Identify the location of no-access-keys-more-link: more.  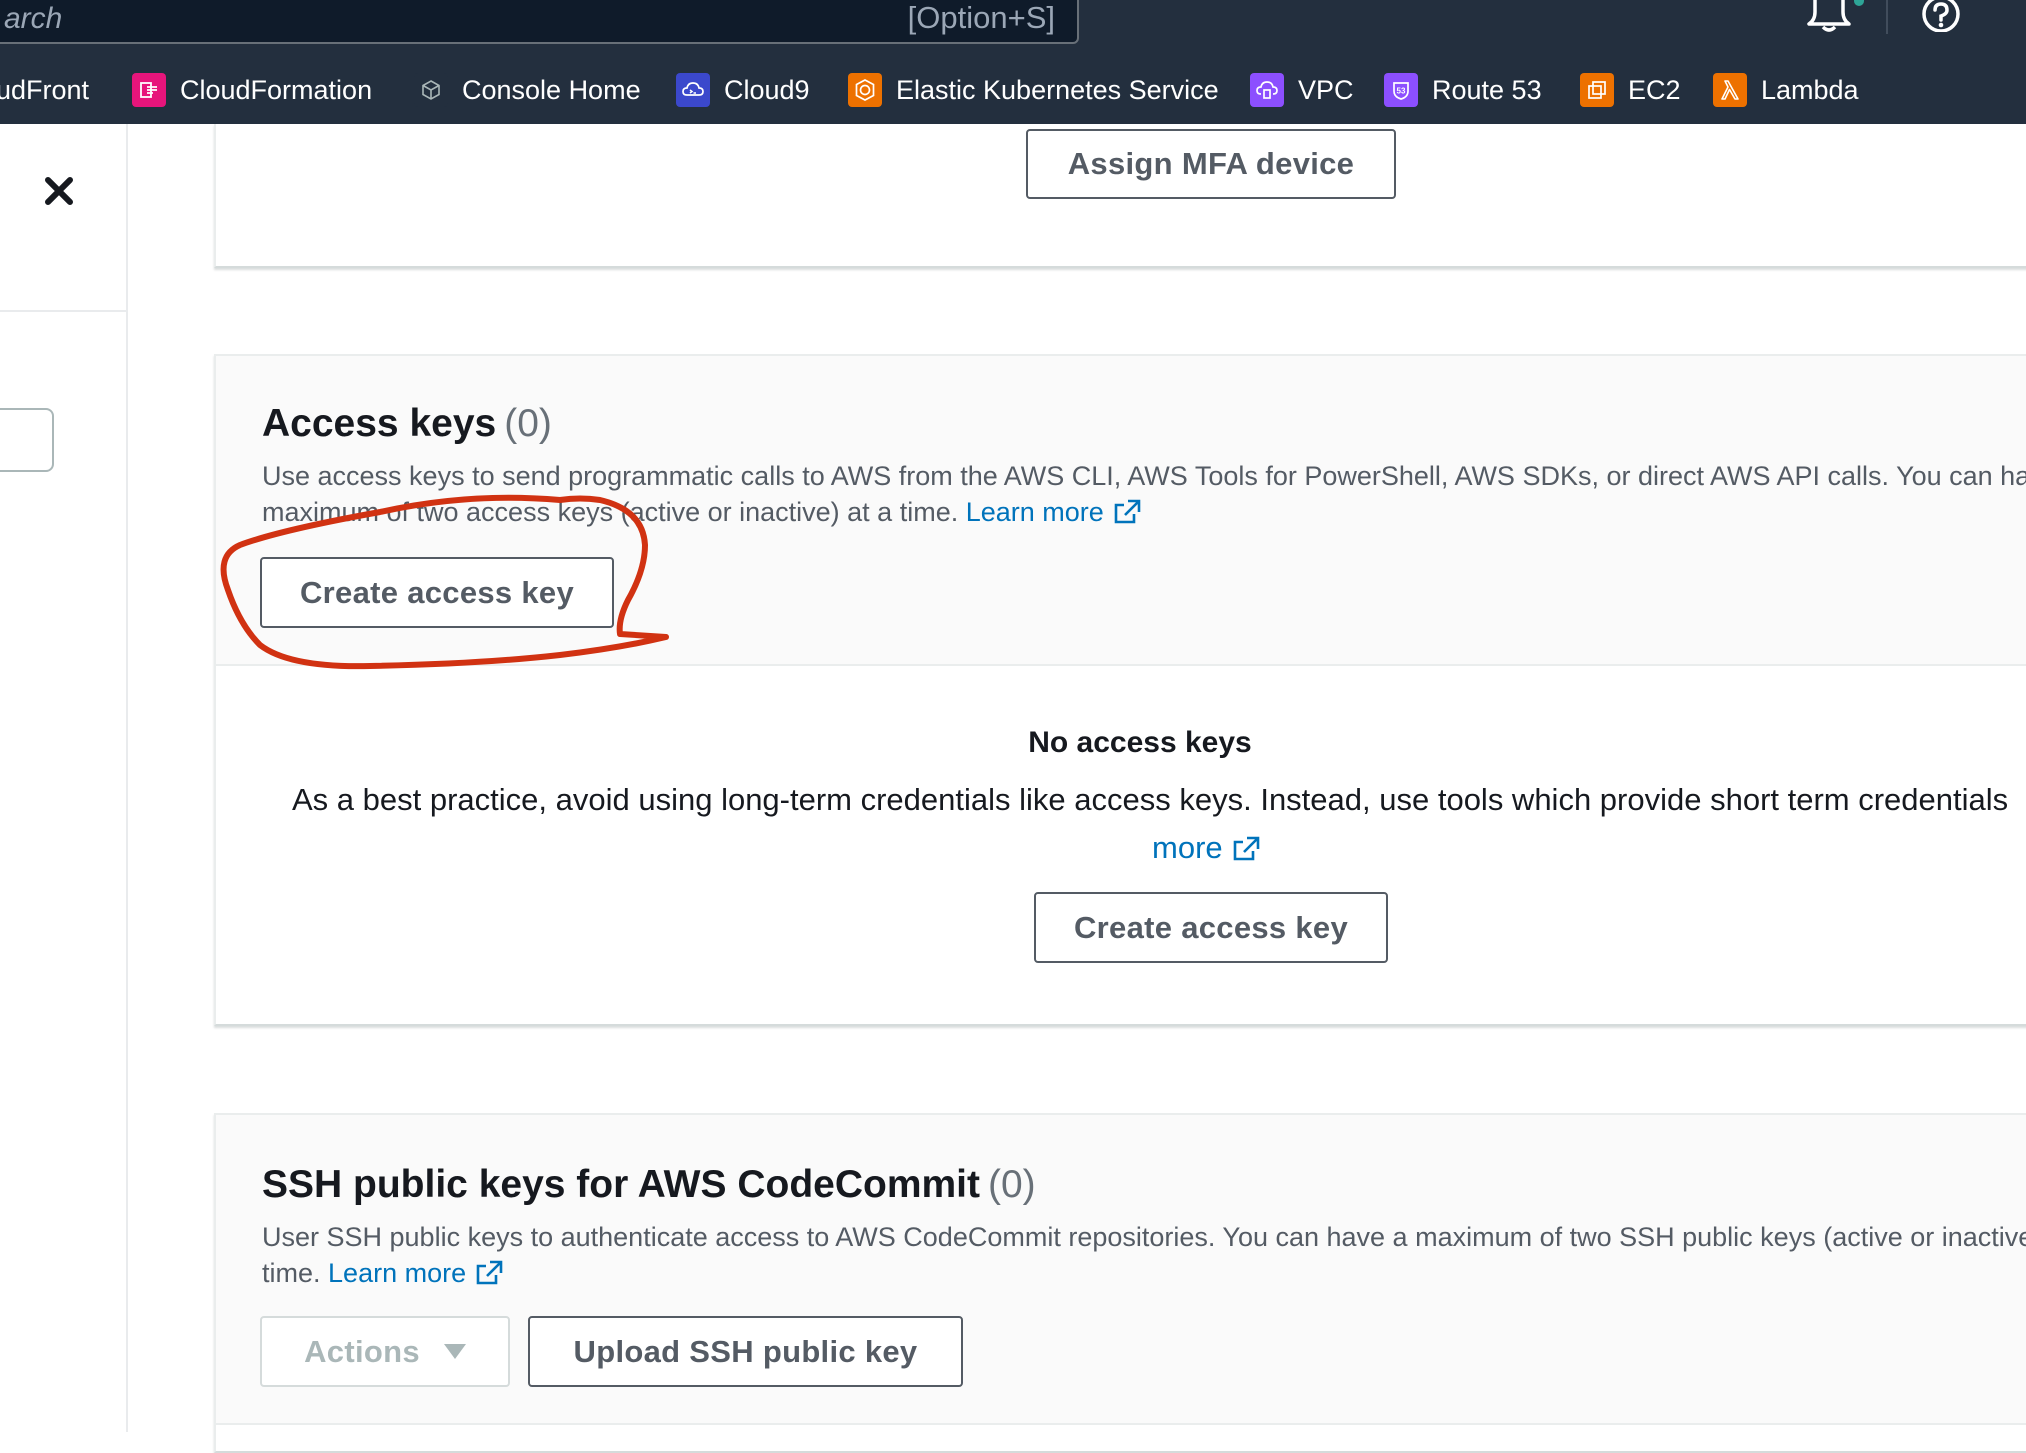
(1206, 848).